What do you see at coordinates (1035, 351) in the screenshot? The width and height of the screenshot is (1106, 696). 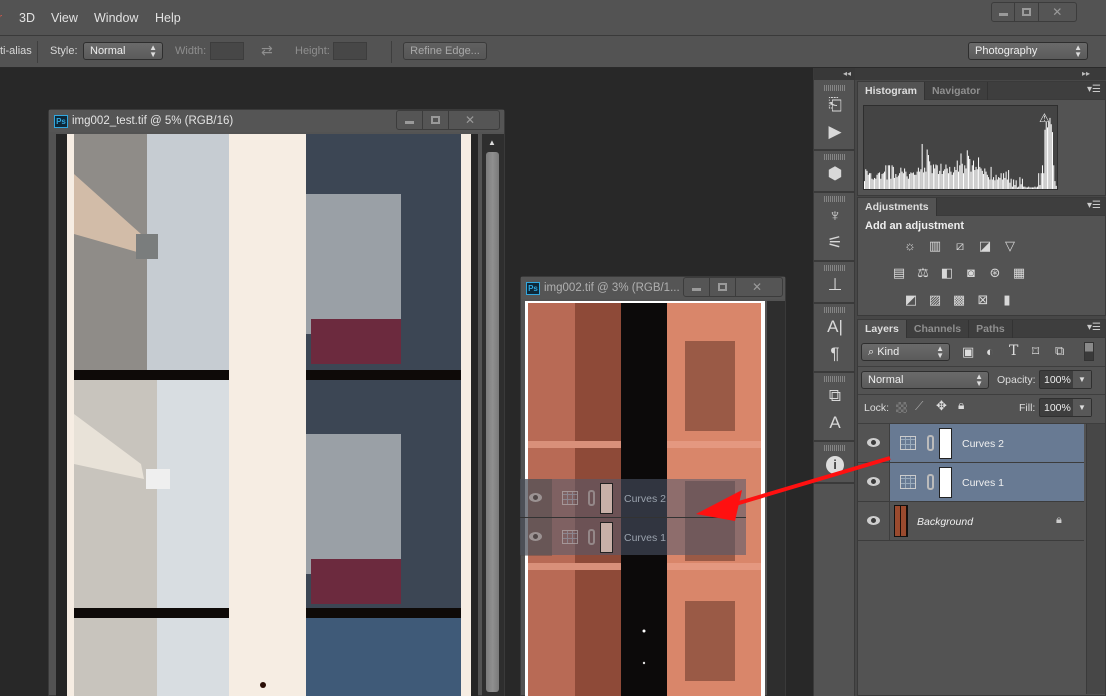 I see `filter-shape-icon: ⌑` at bounding box center [1035, 351].